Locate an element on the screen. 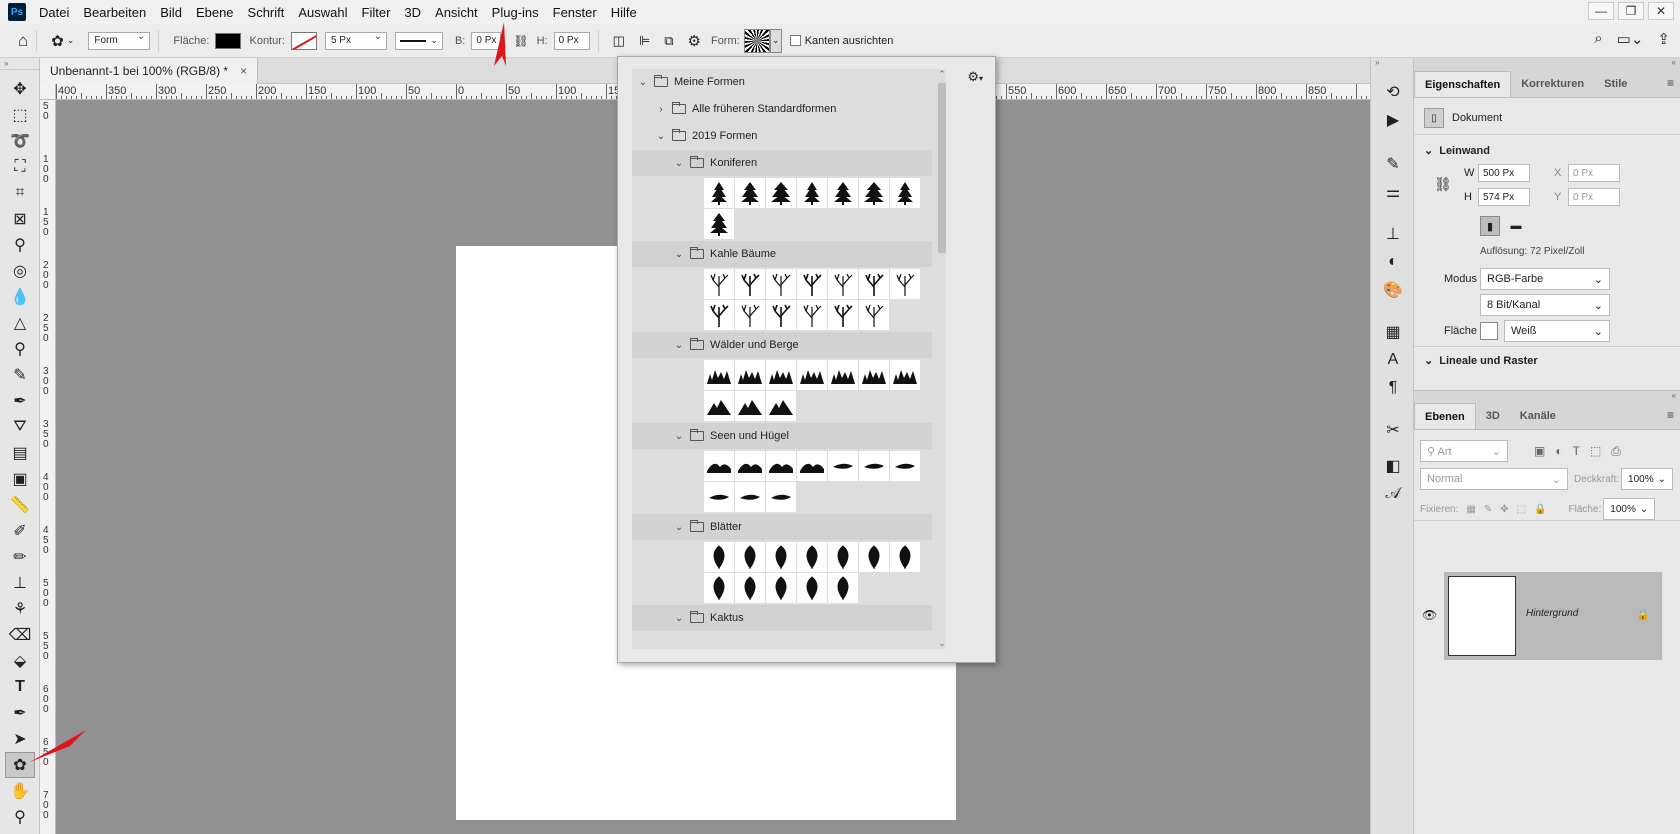 The height and width of the screenshot is (834, 1680). actions-panel-icon: ▶ is located at coordinates (1393, 120).